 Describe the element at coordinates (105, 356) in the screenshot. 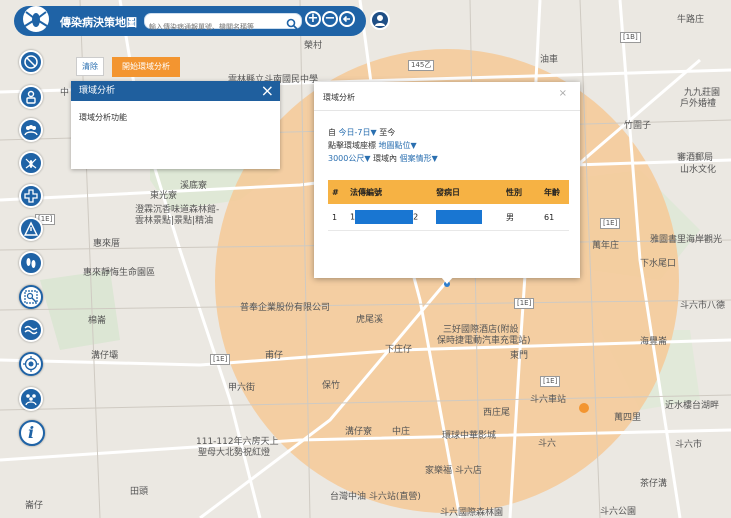

I see `map-label: 溝仔壩` at that location.